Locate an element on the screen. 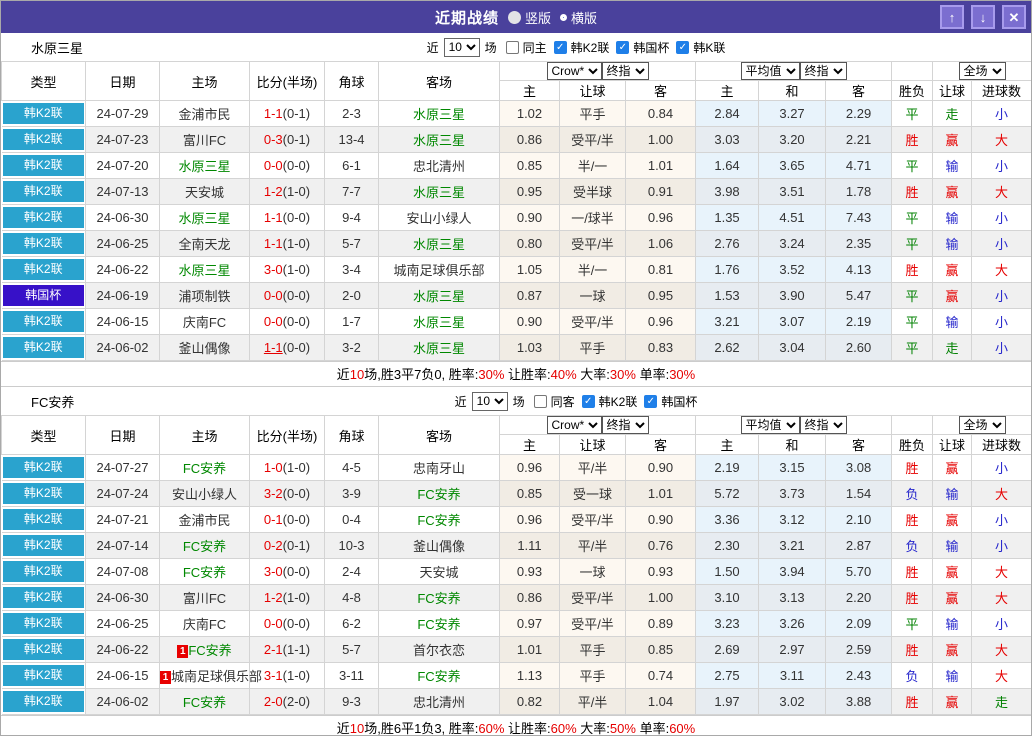  avg-draw-cell: 3.24 is located at coordinates (792, 243).